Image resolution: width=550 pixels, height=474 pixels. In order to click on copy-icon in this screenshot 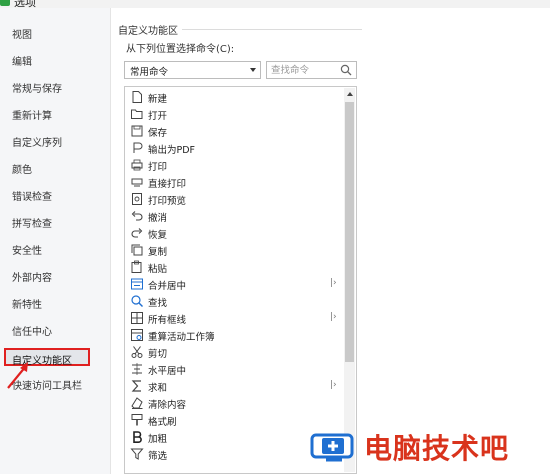, I will do `click(137, 250)`.